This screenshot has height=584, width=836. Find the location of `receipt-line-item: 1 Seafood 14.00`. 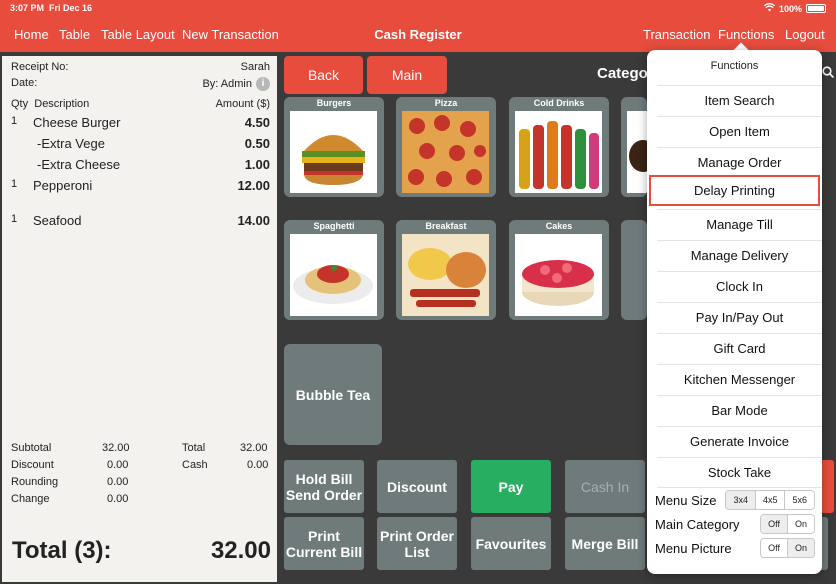

receipt-line-item: 1 Seafood 14.00 is located at coordinates (140, 220).